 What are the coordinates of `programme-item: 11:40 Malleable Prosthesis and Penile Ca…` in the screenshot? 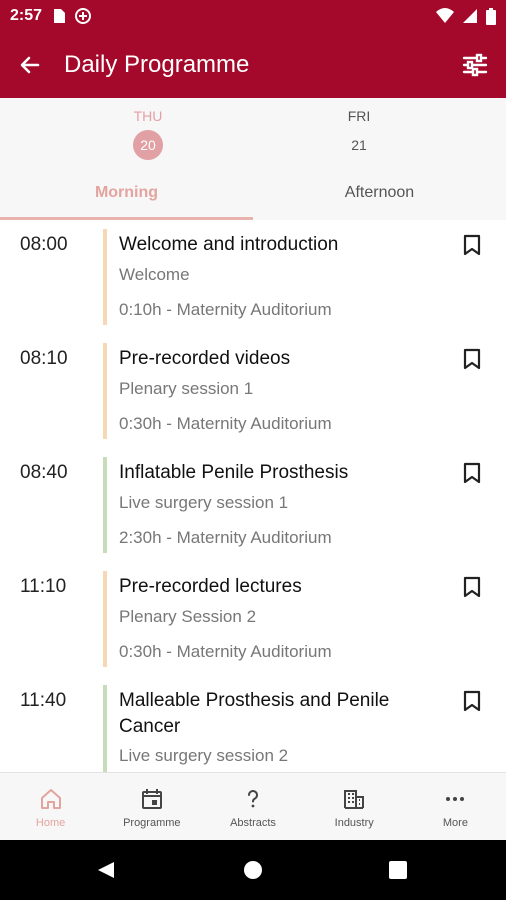 It's located at (253, 724).